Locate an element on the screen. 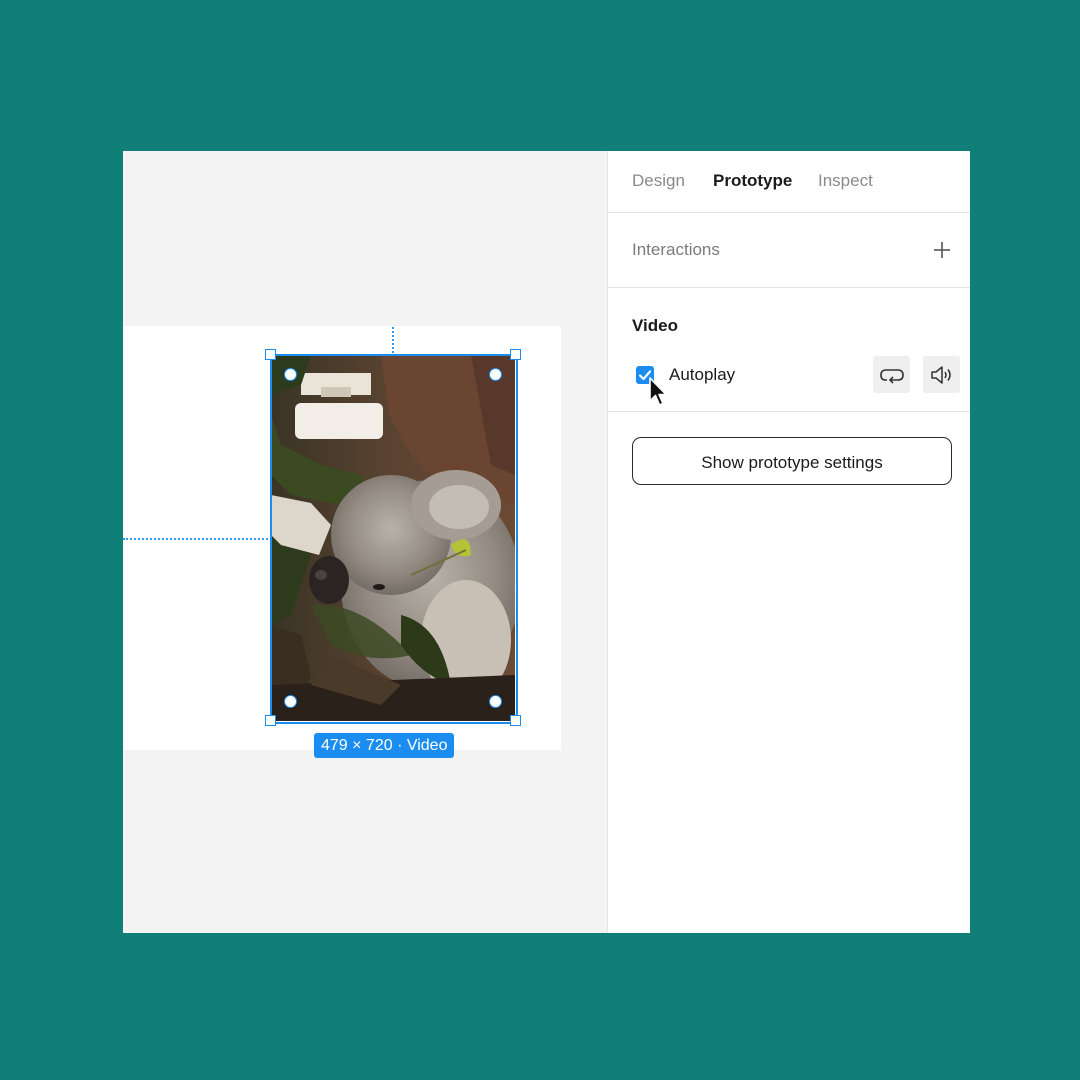  resize-handle-bottom-right is located at coordinates (515, 720).